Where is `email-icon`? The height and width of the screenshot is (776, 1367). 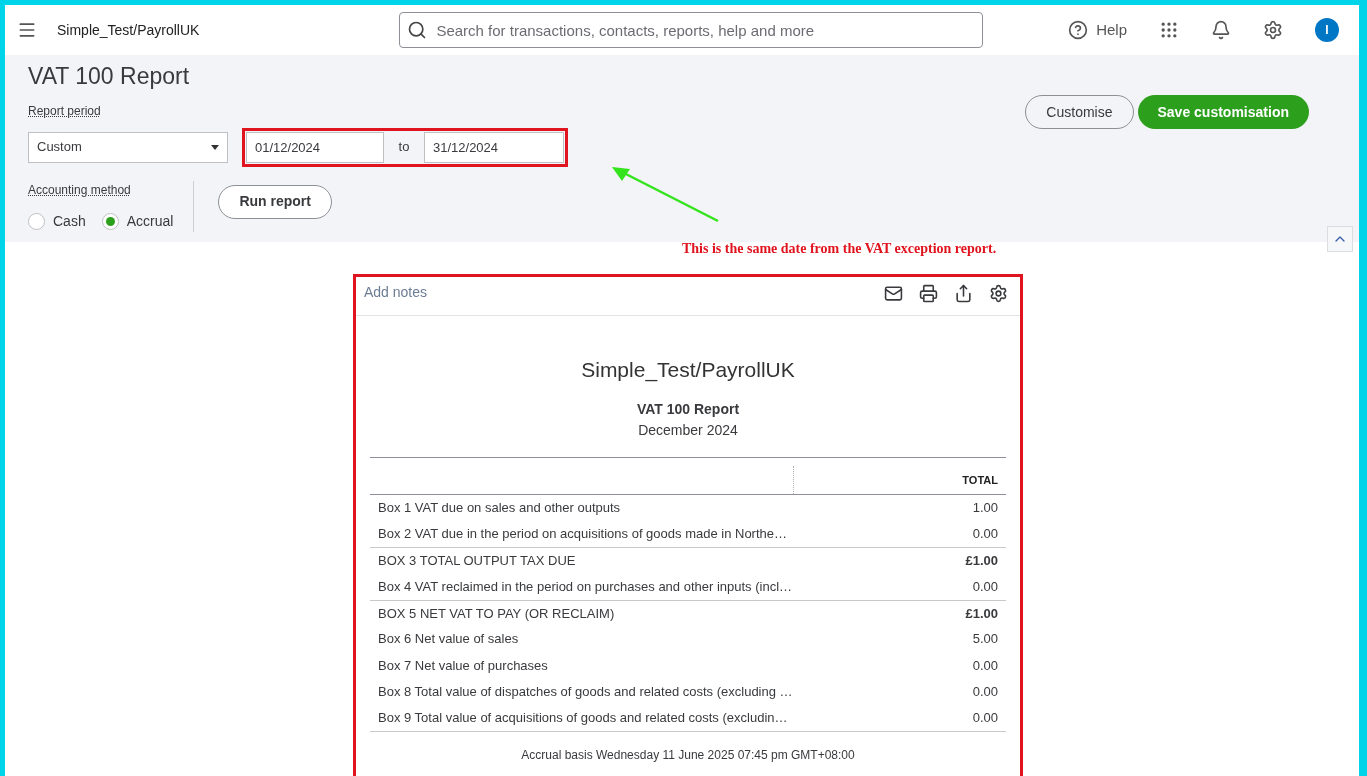 email-icon is located at coordinates (893, 293).